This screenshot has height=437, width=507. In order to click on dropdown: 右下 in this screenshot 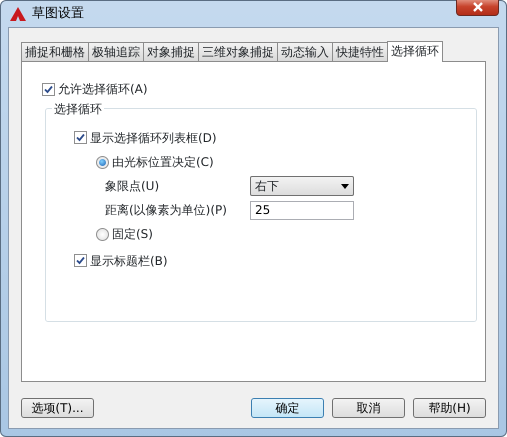, I will do `click(302, 186)`.